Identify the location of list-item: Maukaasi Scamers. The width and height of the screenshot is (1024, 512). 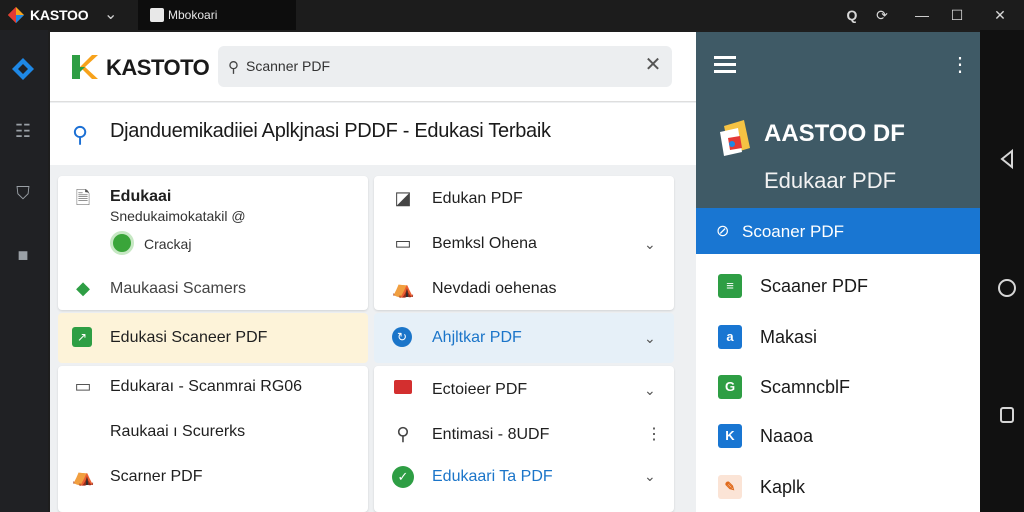
(178, 289).